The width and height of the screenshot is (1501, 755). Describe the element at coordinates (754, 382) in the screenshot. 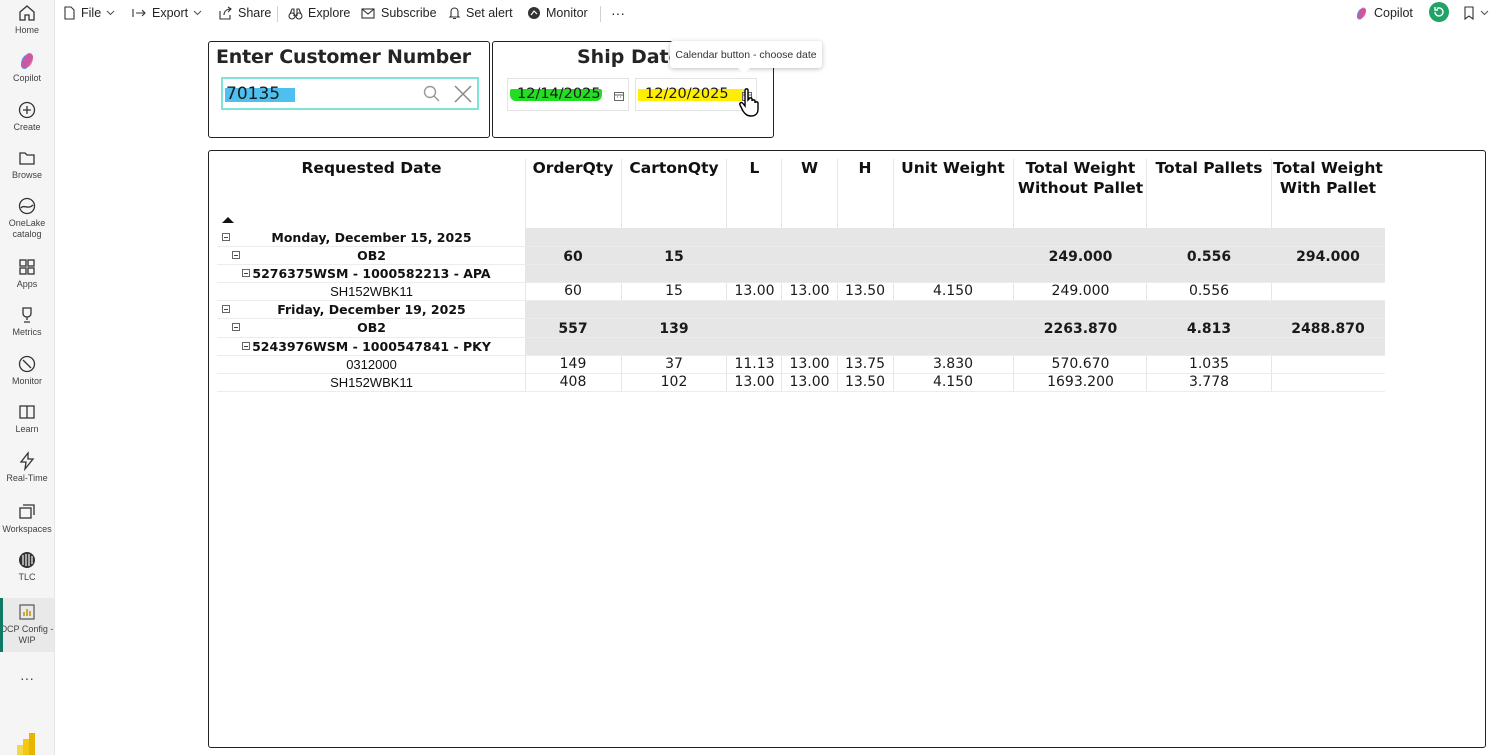

I see `cell-l: 13.00` at that location.